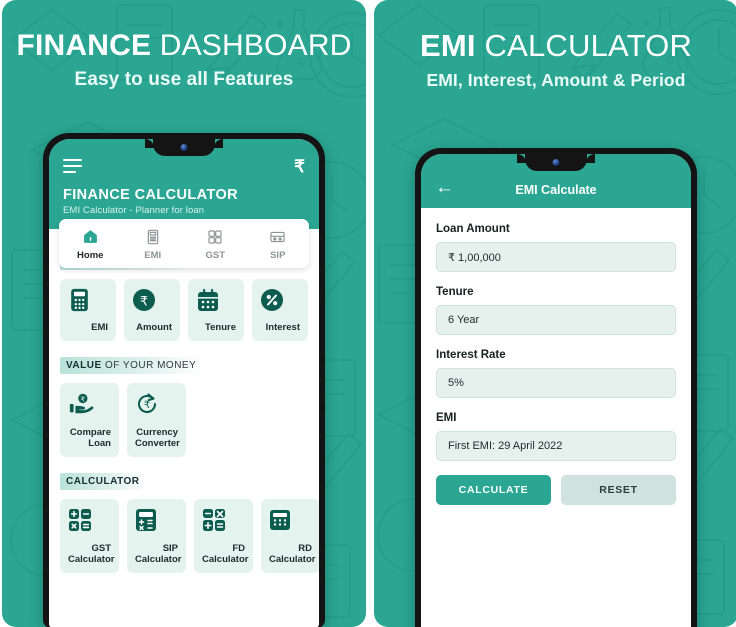  Describe the element at coordinates (184, 310) in the screenshot. I see `finance-tile-row: EMI ₹ Amount Tenure Interest` at that location.